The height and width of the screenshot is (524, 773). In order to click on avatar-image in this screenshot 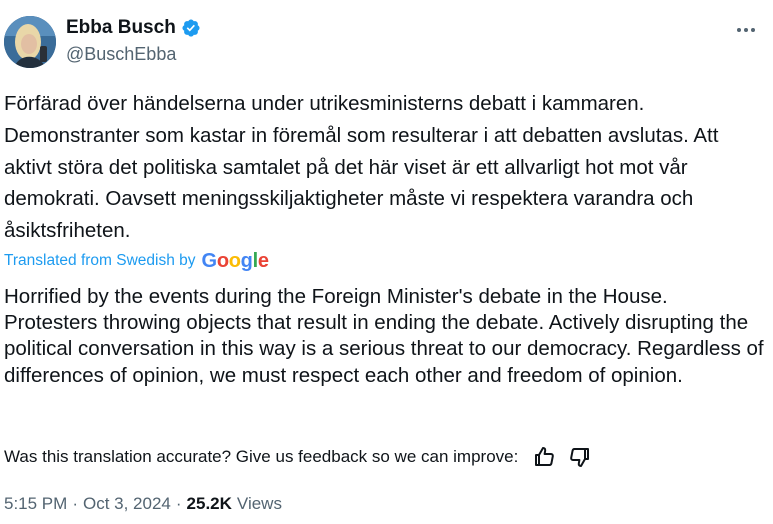, I will do `click(30, 42)`.